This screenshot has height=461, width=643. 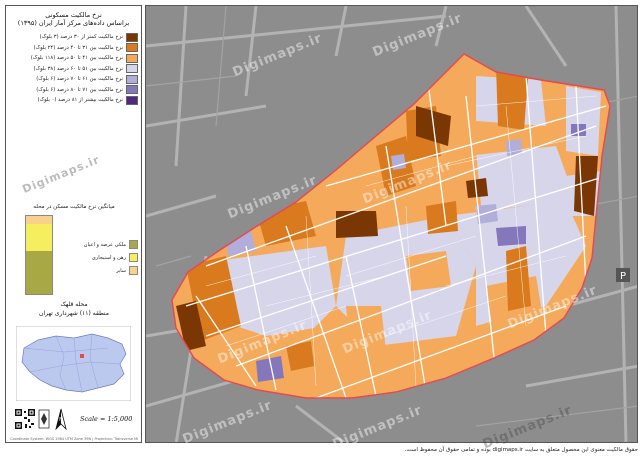 I want to click on parking-label: P, so click(x=623, y=276).